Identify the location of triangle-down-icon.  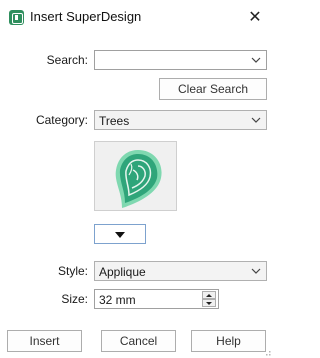
(120, 234).